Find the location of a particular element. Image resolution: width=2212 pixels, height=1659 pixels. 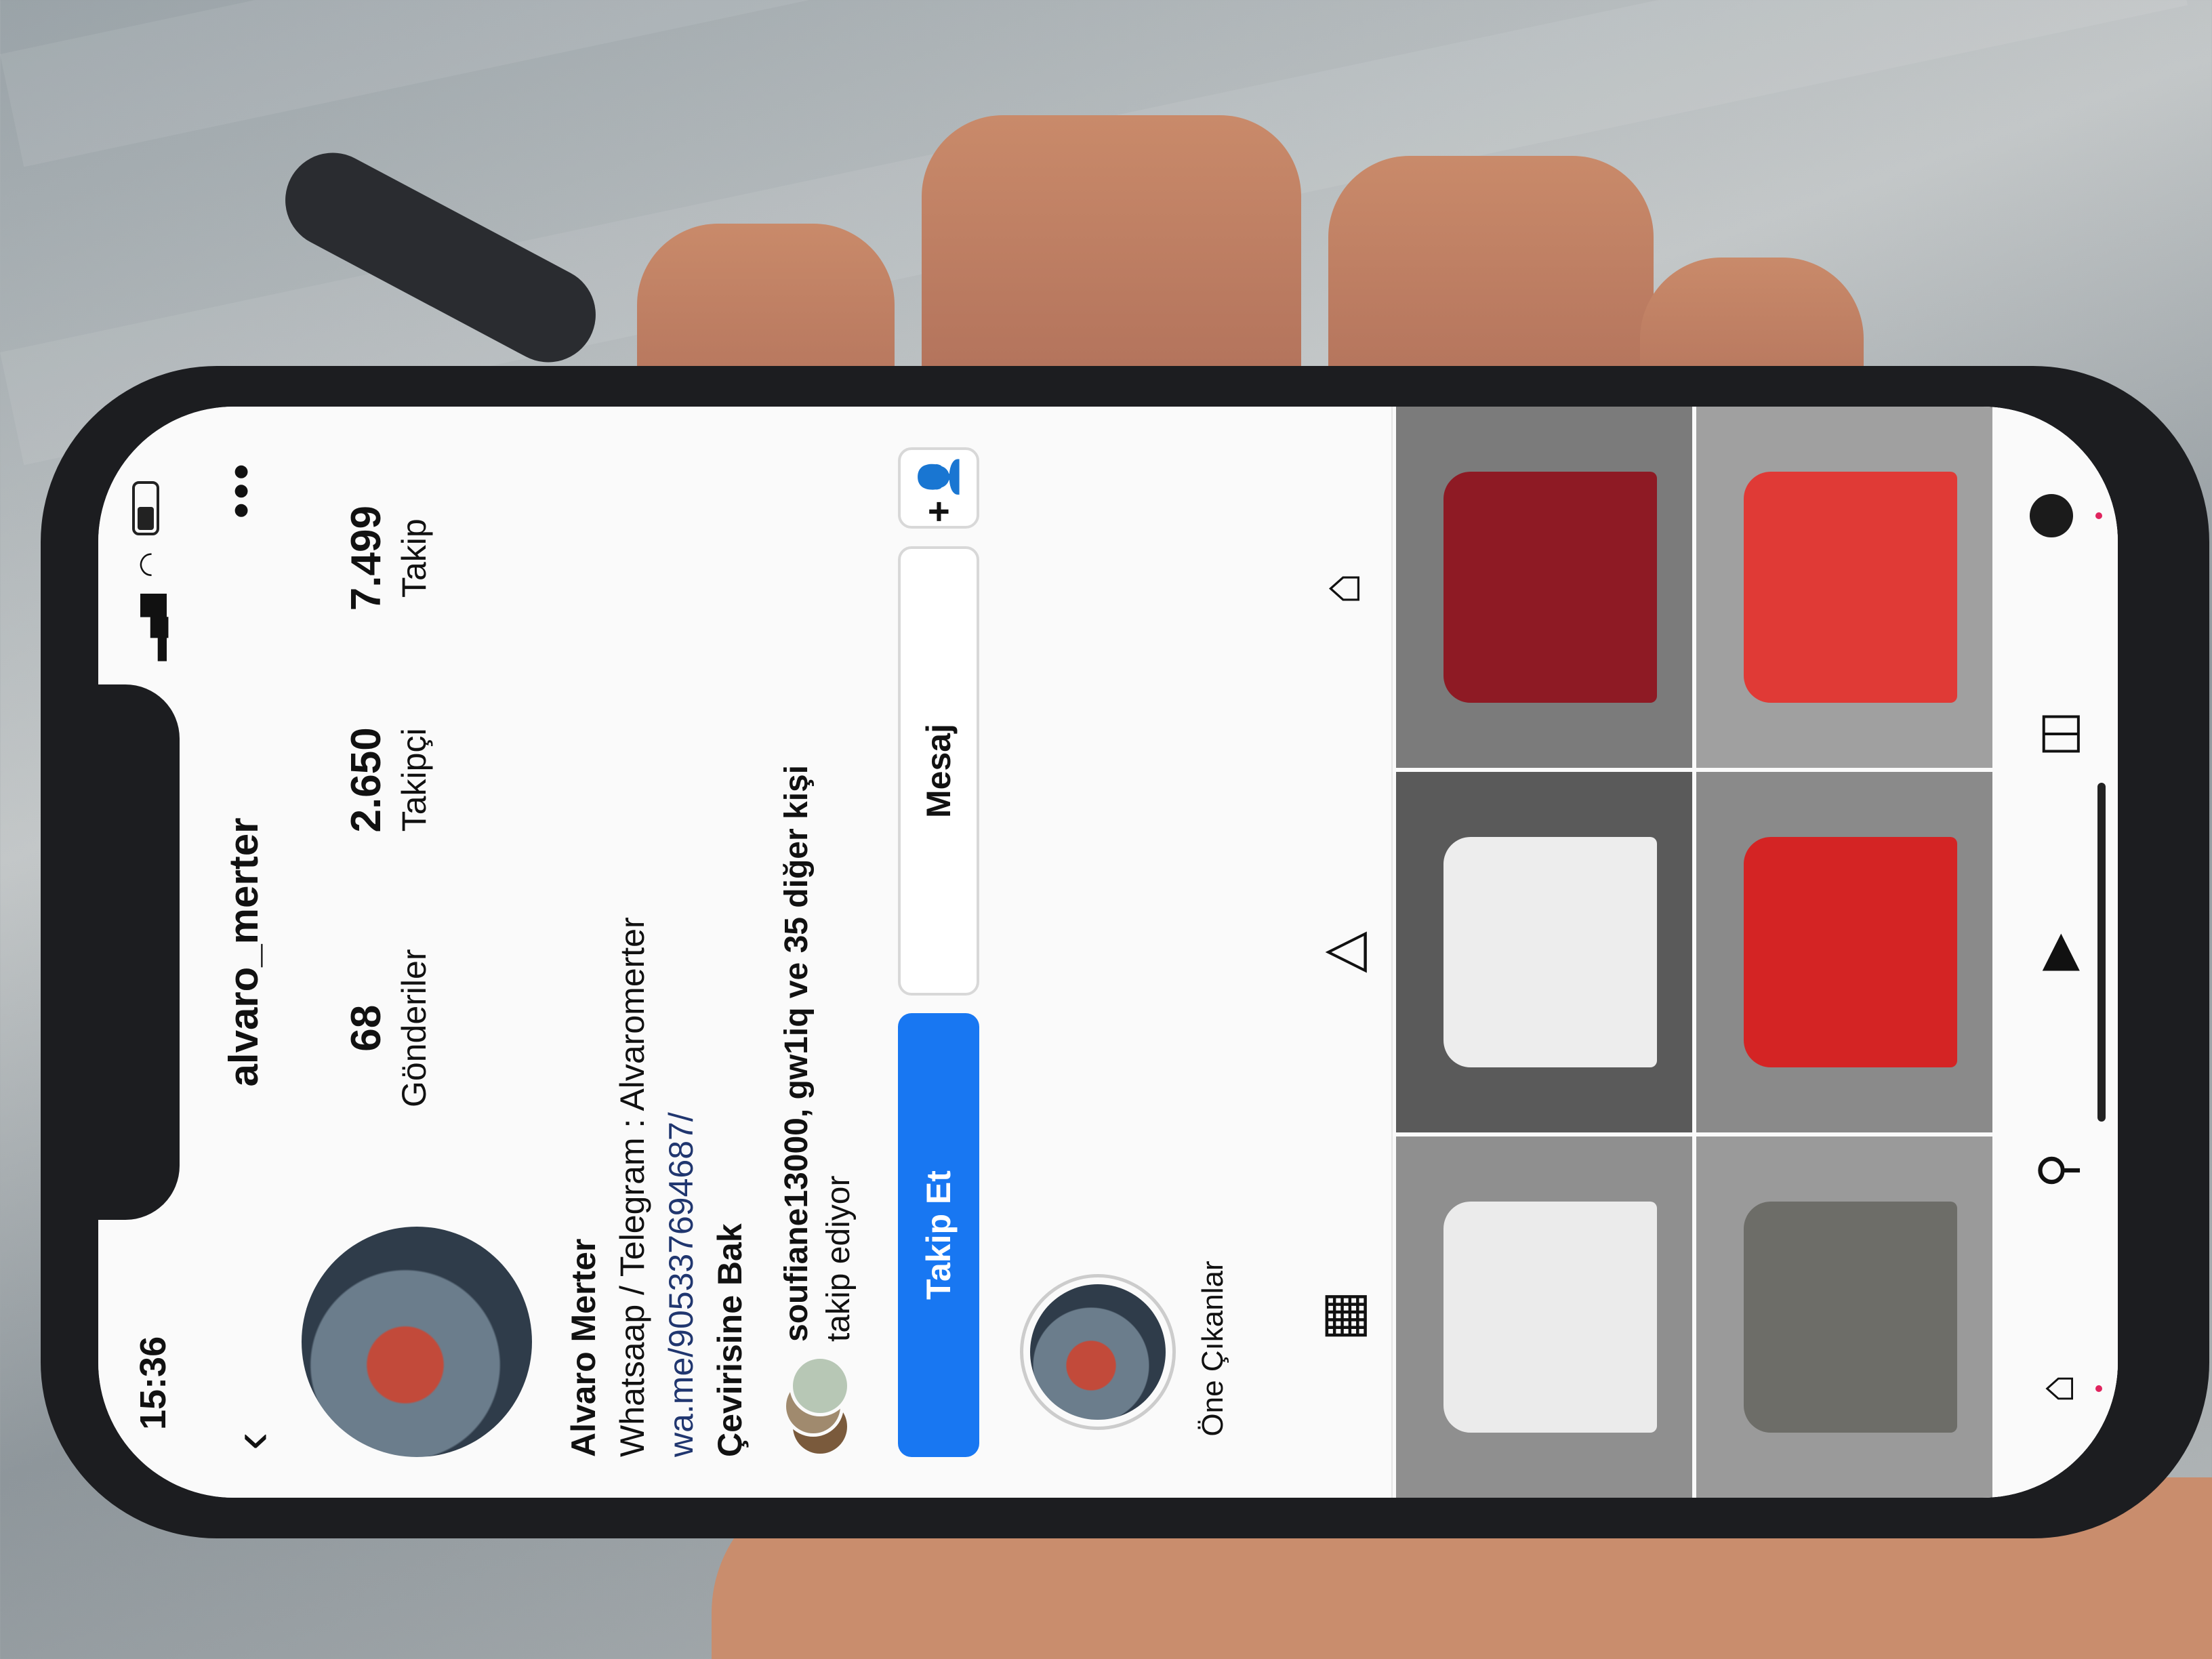

stat-label: Takipçi is located at coordinates (414, 780).